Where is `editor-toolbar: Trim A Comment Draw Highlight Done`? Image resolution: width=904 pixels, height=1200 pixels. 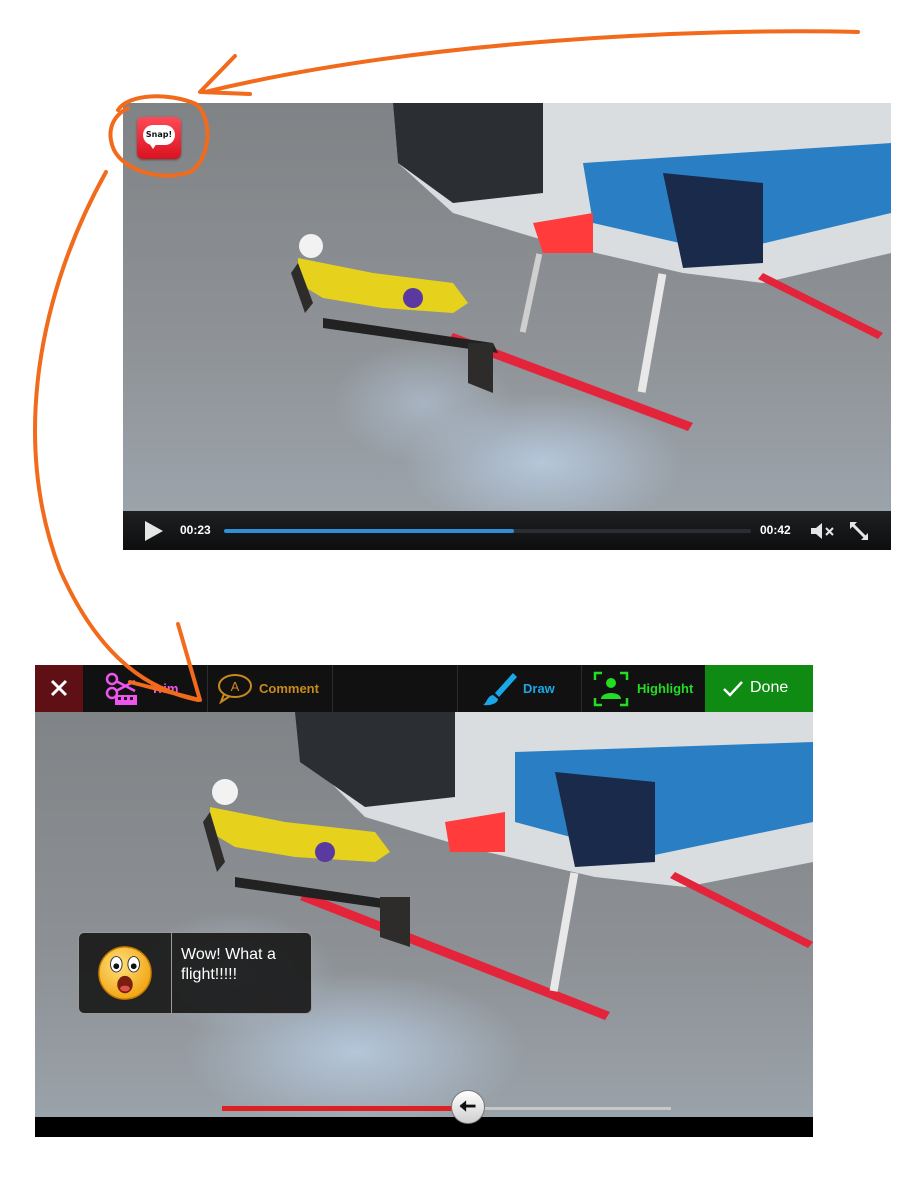
editor-toolbar: Trim A Comment Draw Highlight Done is located at coordinates (424, 688).